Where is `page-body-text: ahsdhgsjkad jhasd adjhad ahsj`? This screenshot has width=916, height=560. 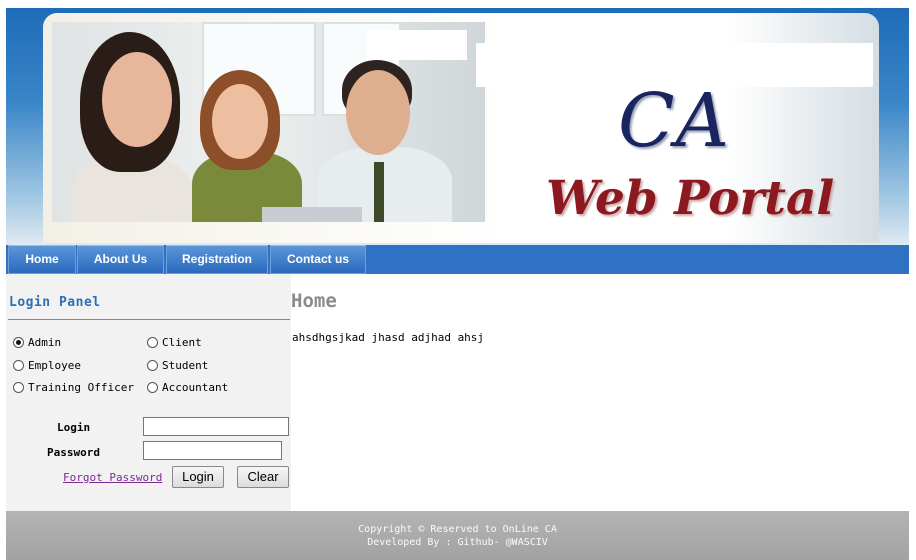
page-body-text: ahsdhgsjkad jhasd adjhad ahsj is located at coordinates (388, 337).